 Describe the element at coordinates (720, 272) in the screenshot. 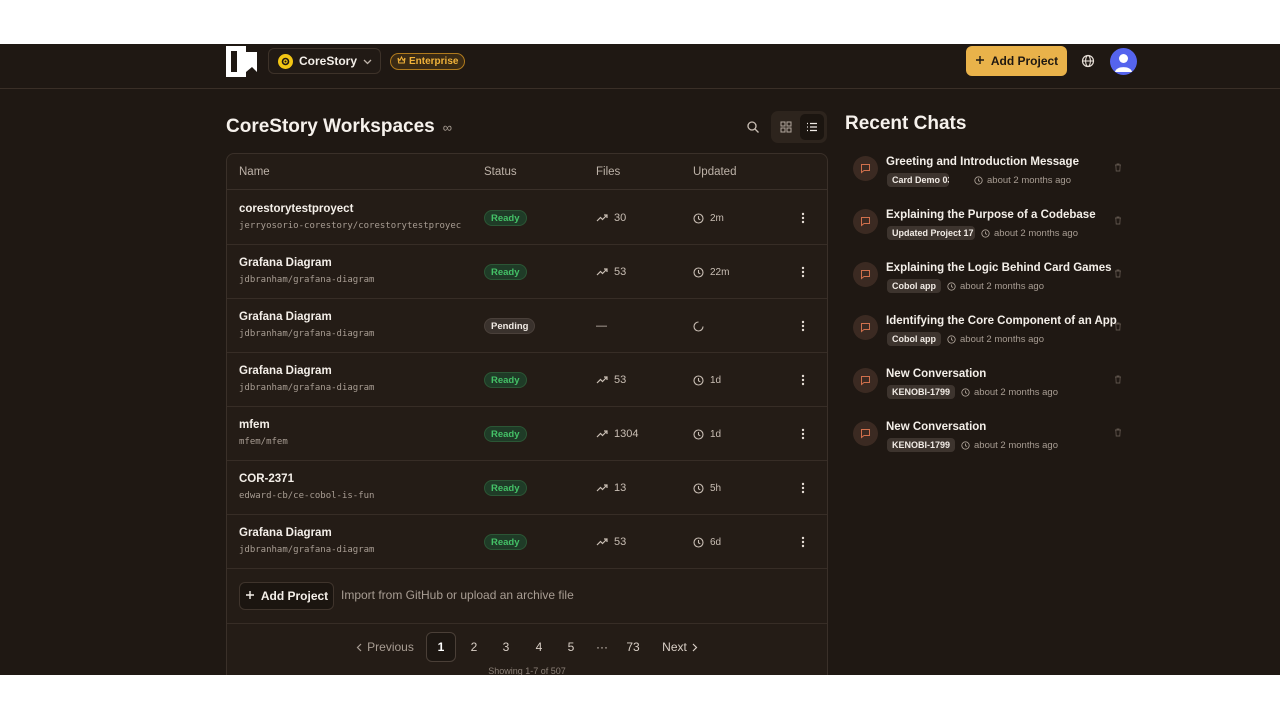

I see `updated-time-value: 22m` at that location.